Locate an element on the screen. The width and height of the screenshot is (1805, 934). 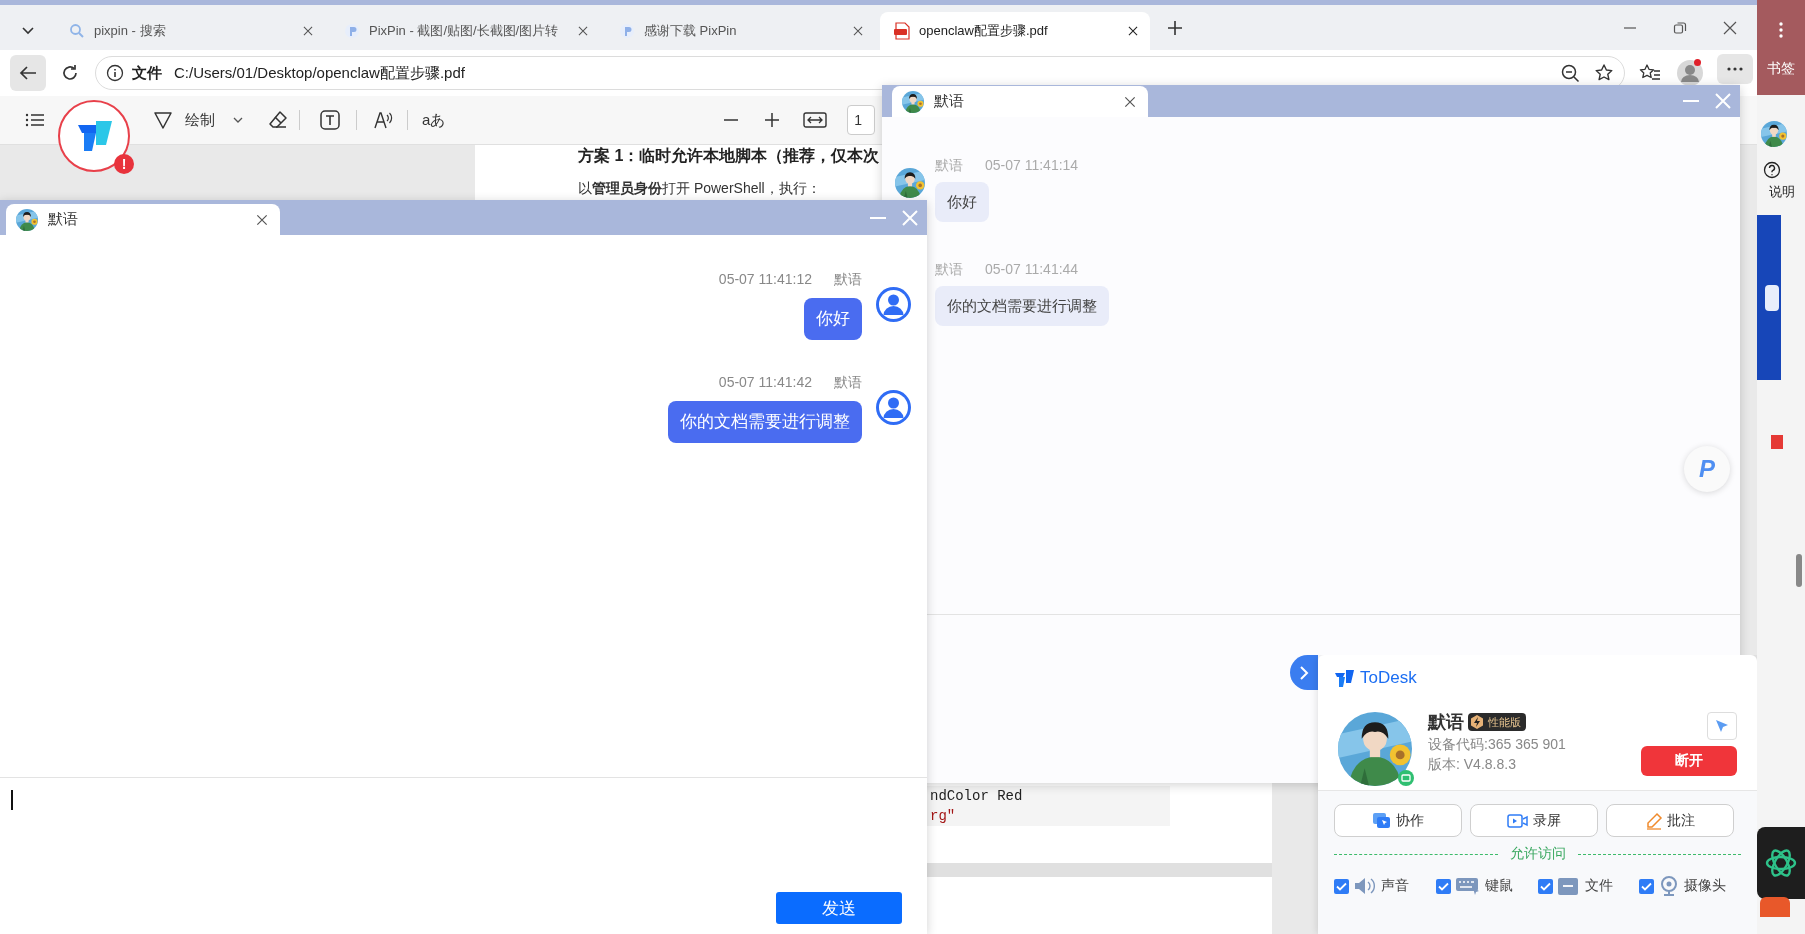
bolt-icon is located at coordinates (1477, 722).